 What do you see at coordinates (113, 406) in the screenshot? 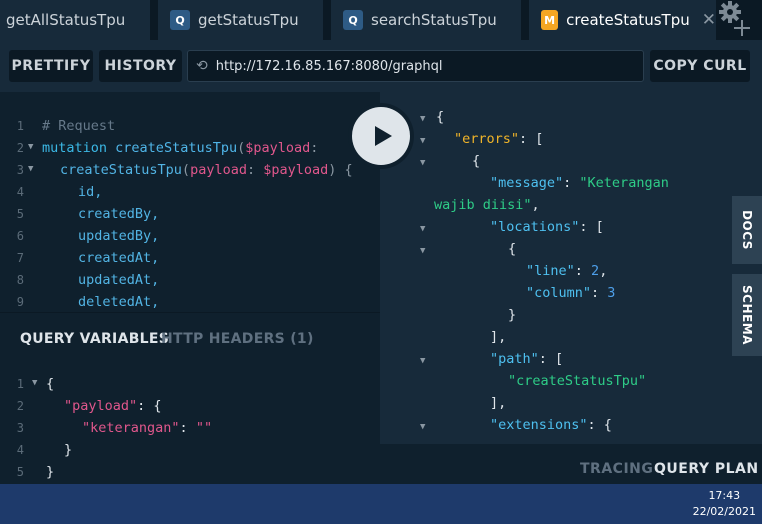
I see `var-line-payload: "payload": {` at bounding box center [113, 406].